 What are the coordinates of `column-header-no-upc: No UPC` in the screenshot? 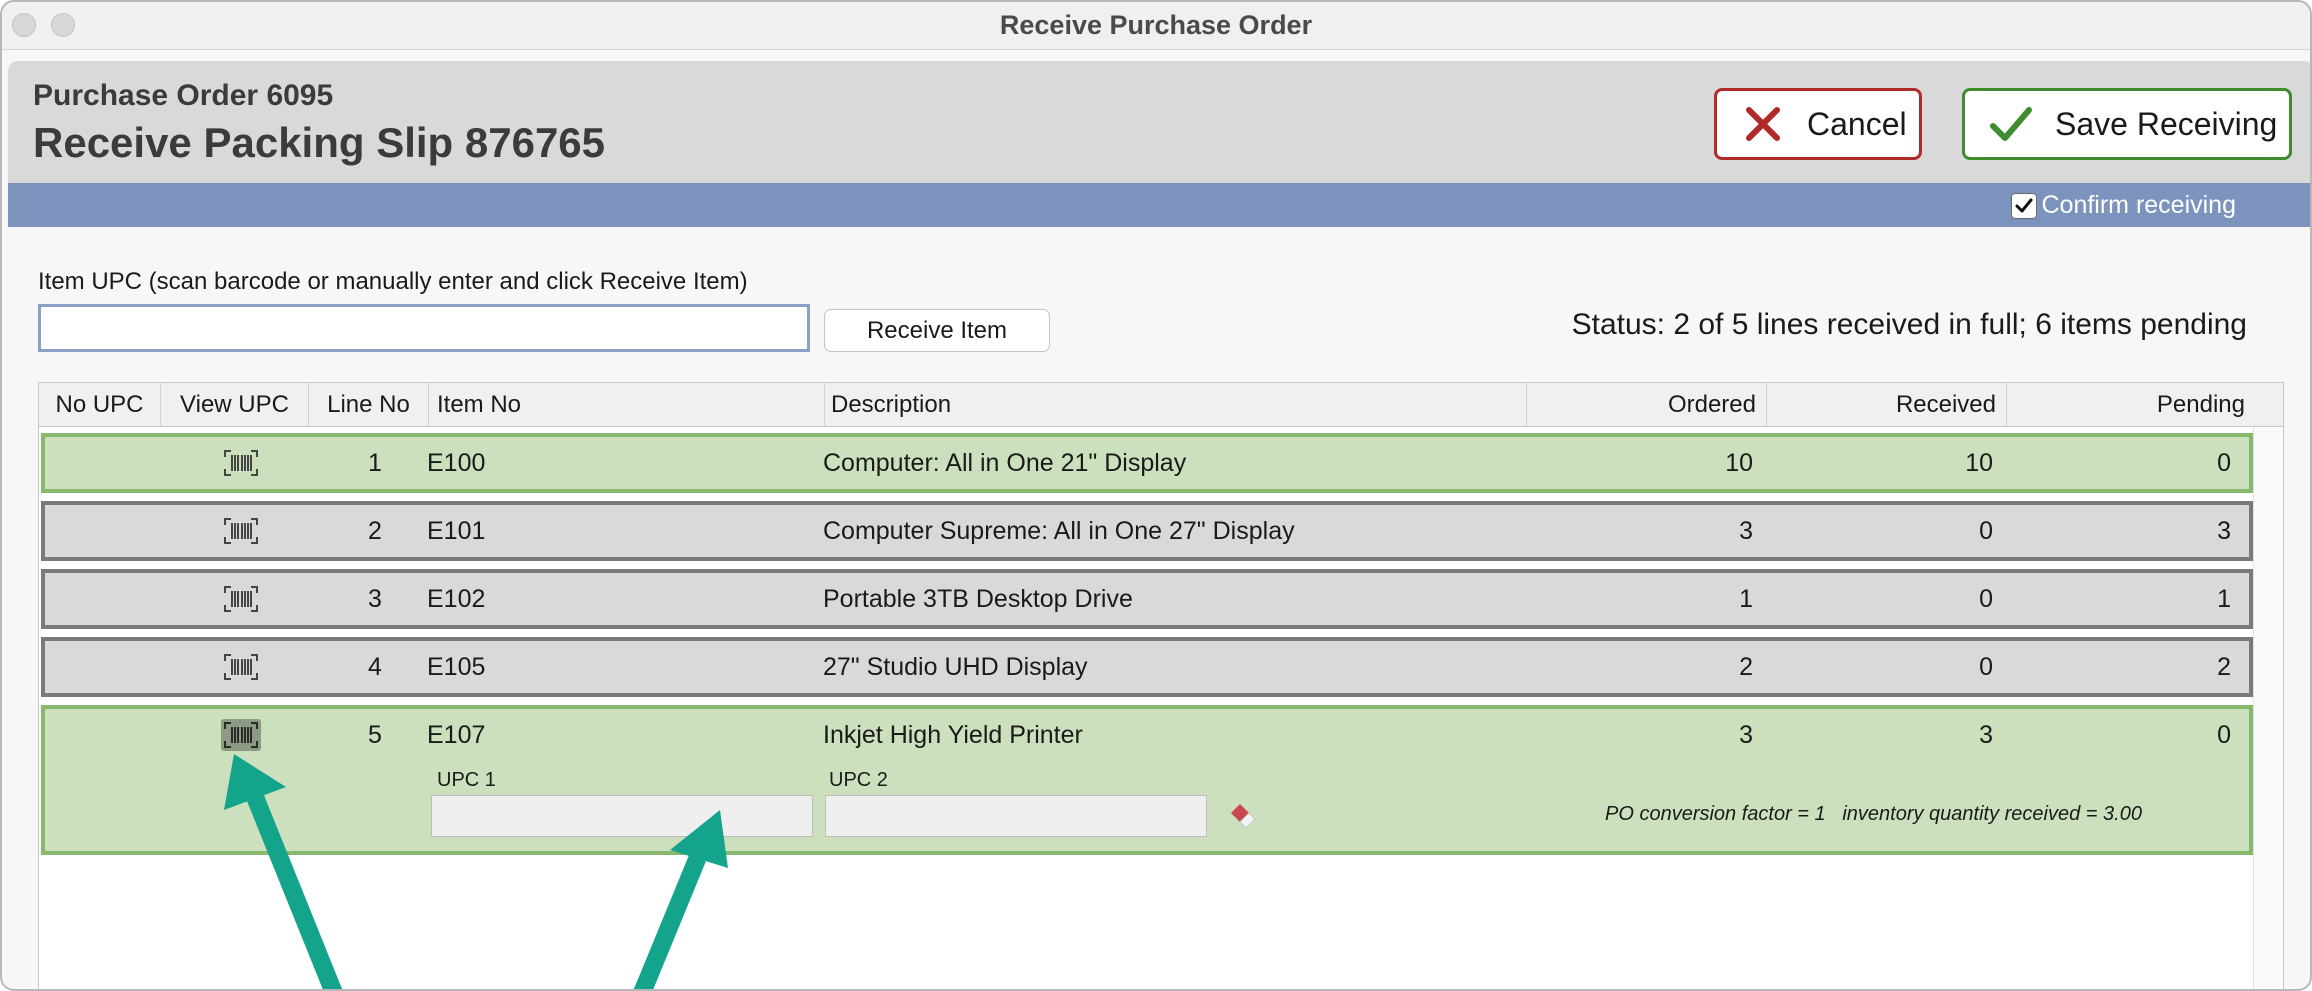 It's located at (100, 405).